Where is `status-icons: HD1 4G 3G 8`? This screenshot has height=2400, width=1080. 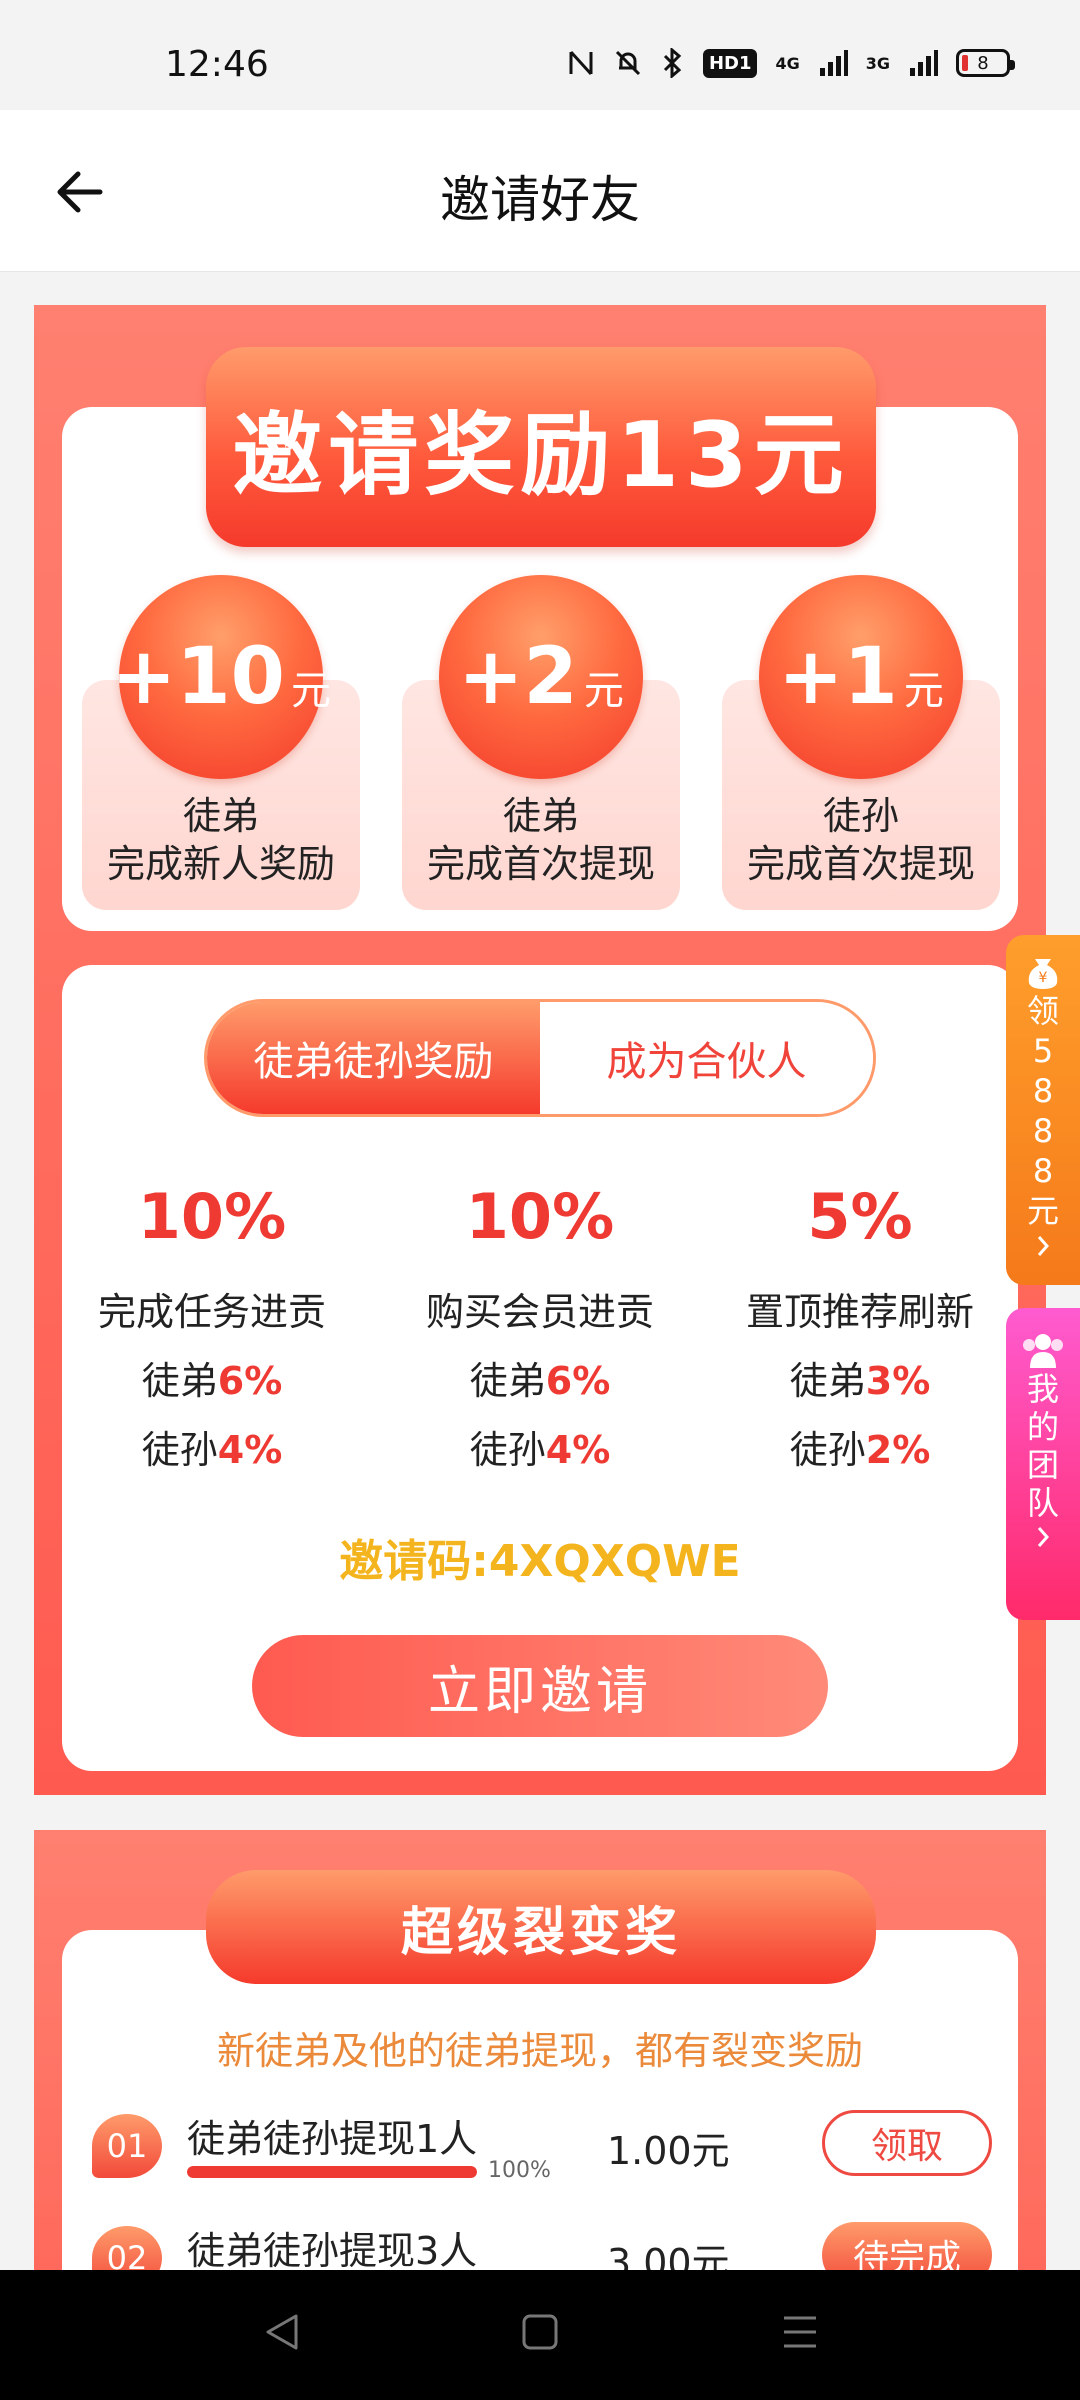
status-icons: HD1 4G 3G 8 is located at coordinates (791, 63).